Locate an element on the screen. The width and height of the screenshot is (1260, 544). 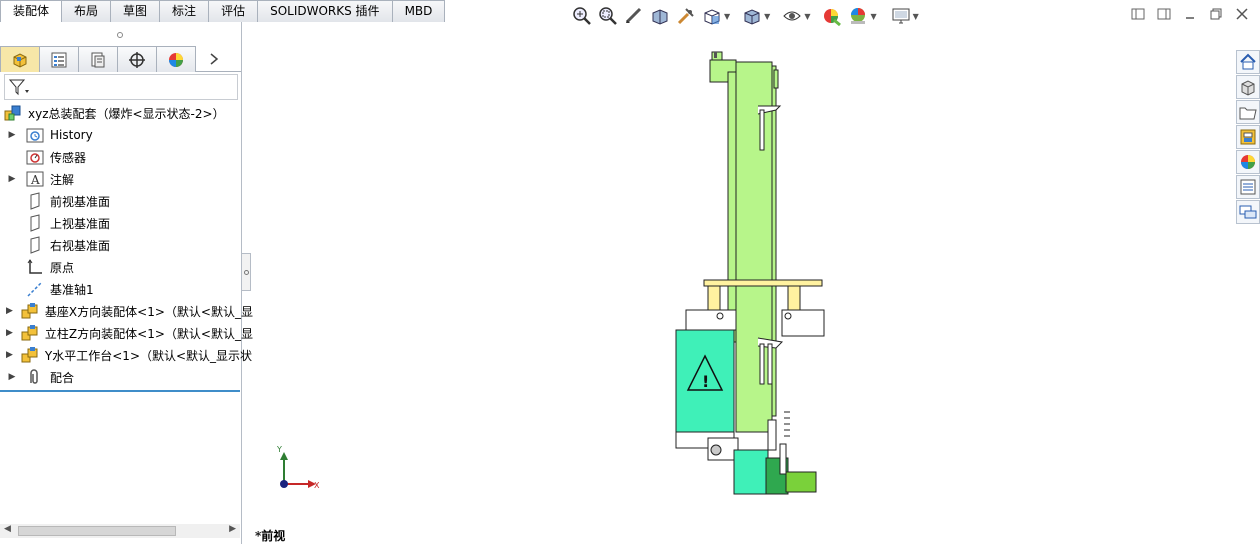
apply-scene-dropdown-icon: ▼ is located at coordinates (873, 16).